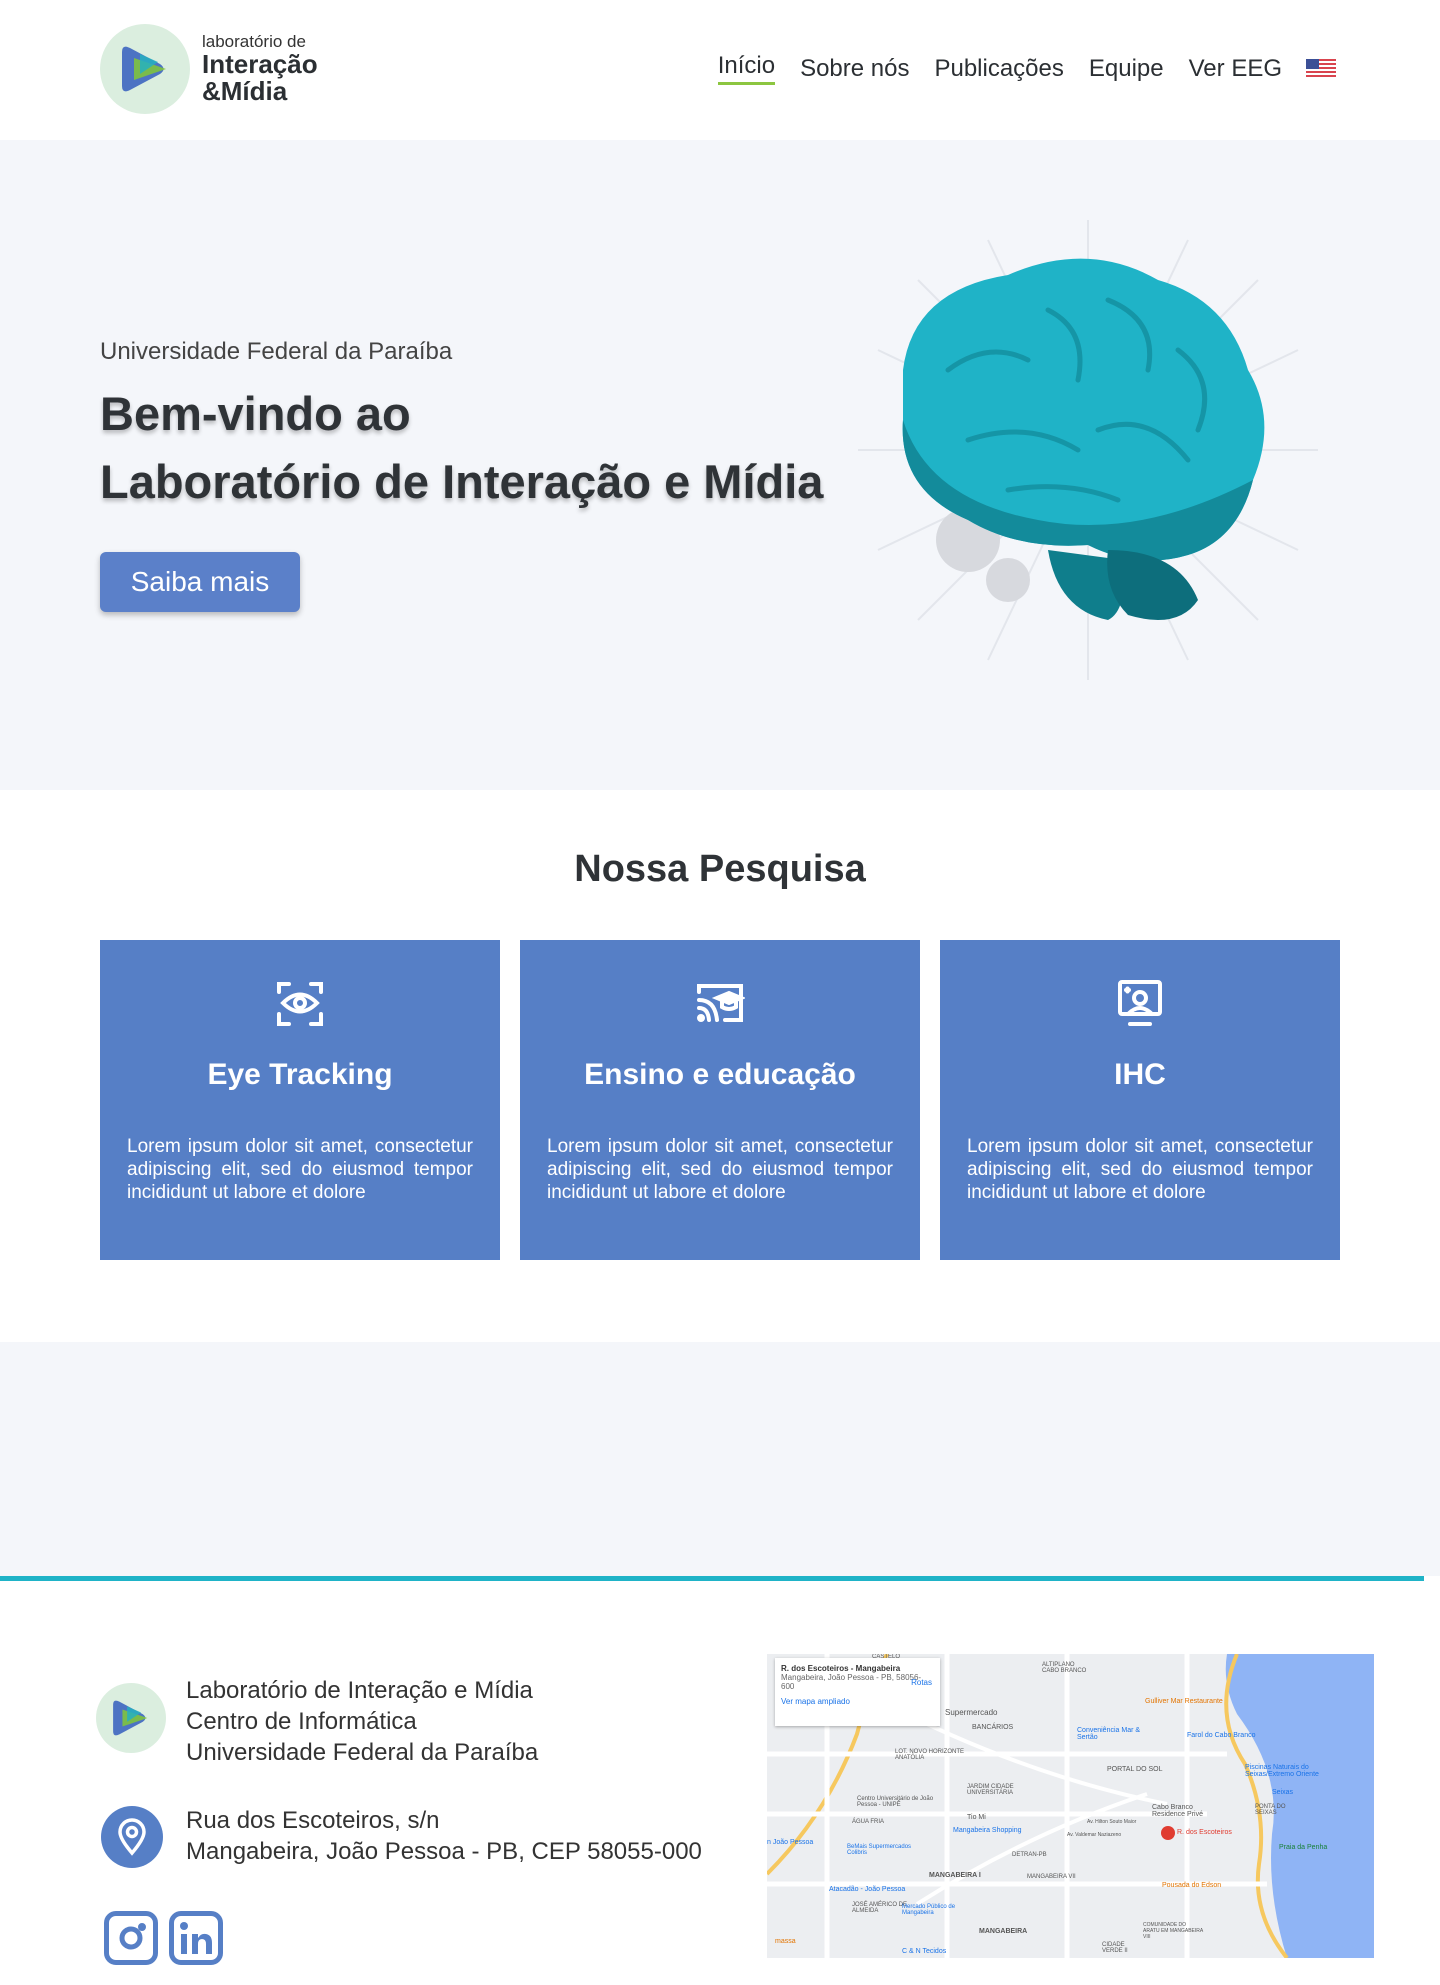 The height and width of the screenshot is (1985, 1440). What do you see at coordinates (1064, 1668) in the screenshot?
I see `map-label: ALTIPLANO CABO BRANCO` at bounding box center [1064, 1668].